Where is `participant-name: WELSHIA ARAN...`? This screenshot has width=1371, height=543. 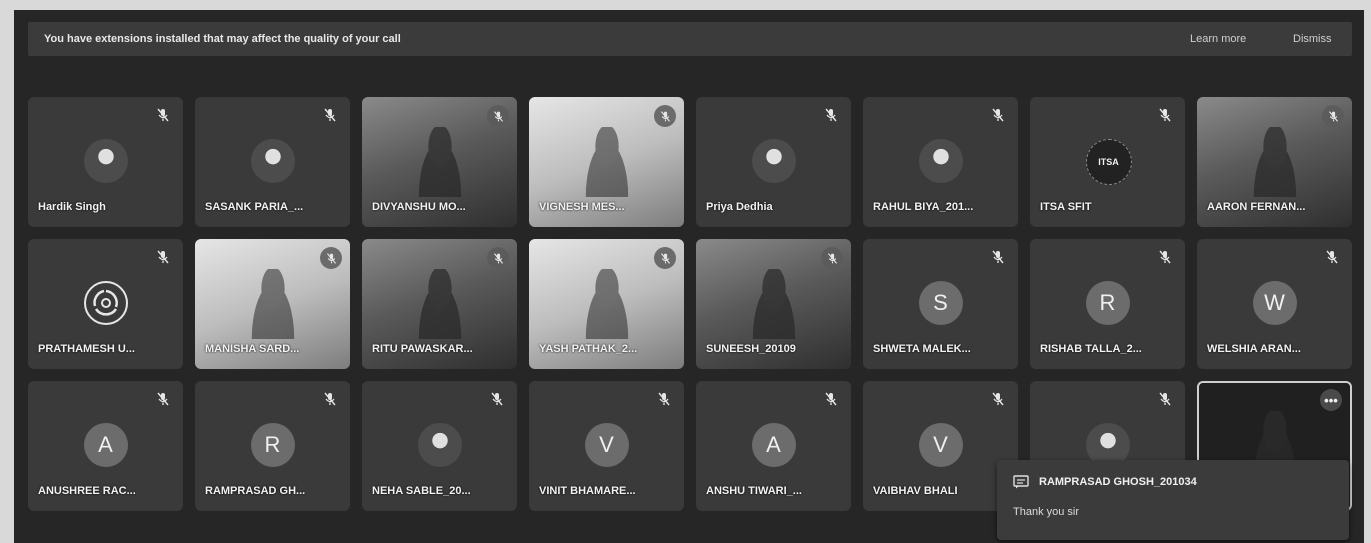 participant-name: WELSHIA ARAN... is located at coordinates (1254, 349).